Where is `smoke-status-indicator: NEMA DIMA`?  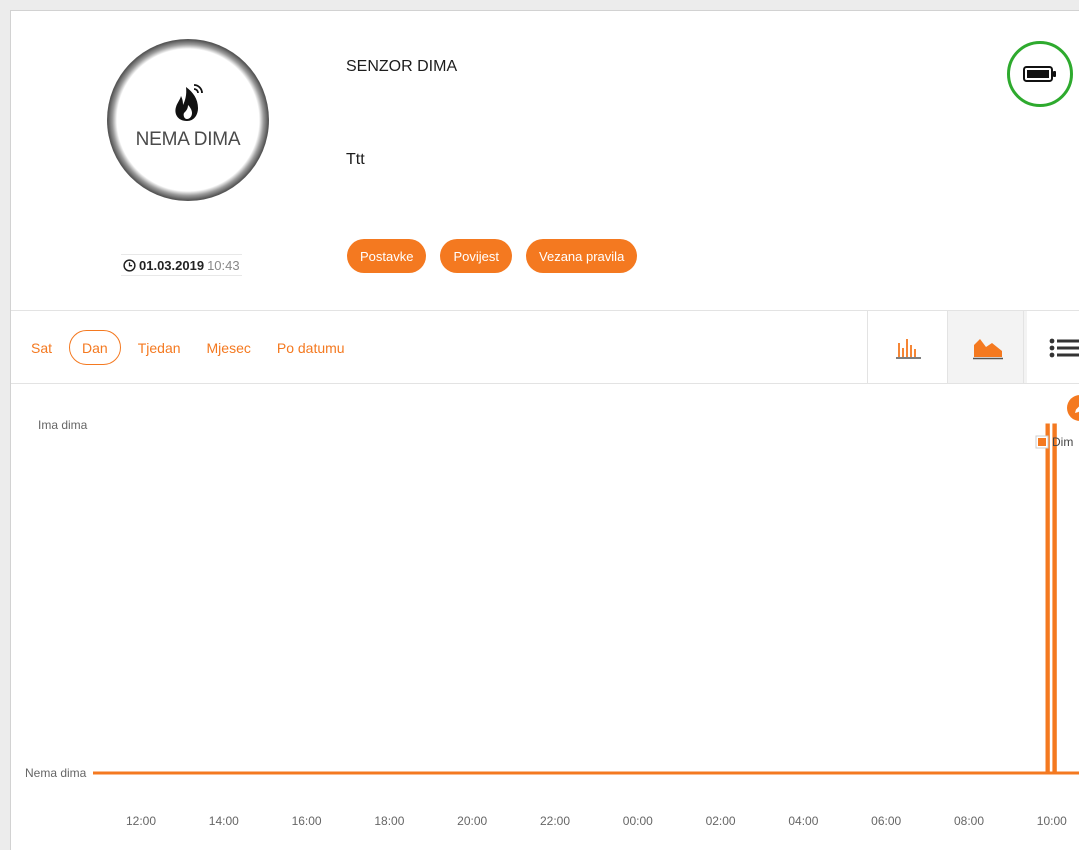 smoke-status-indicator: NEMA DIMA is located at coordinates (188, 120).